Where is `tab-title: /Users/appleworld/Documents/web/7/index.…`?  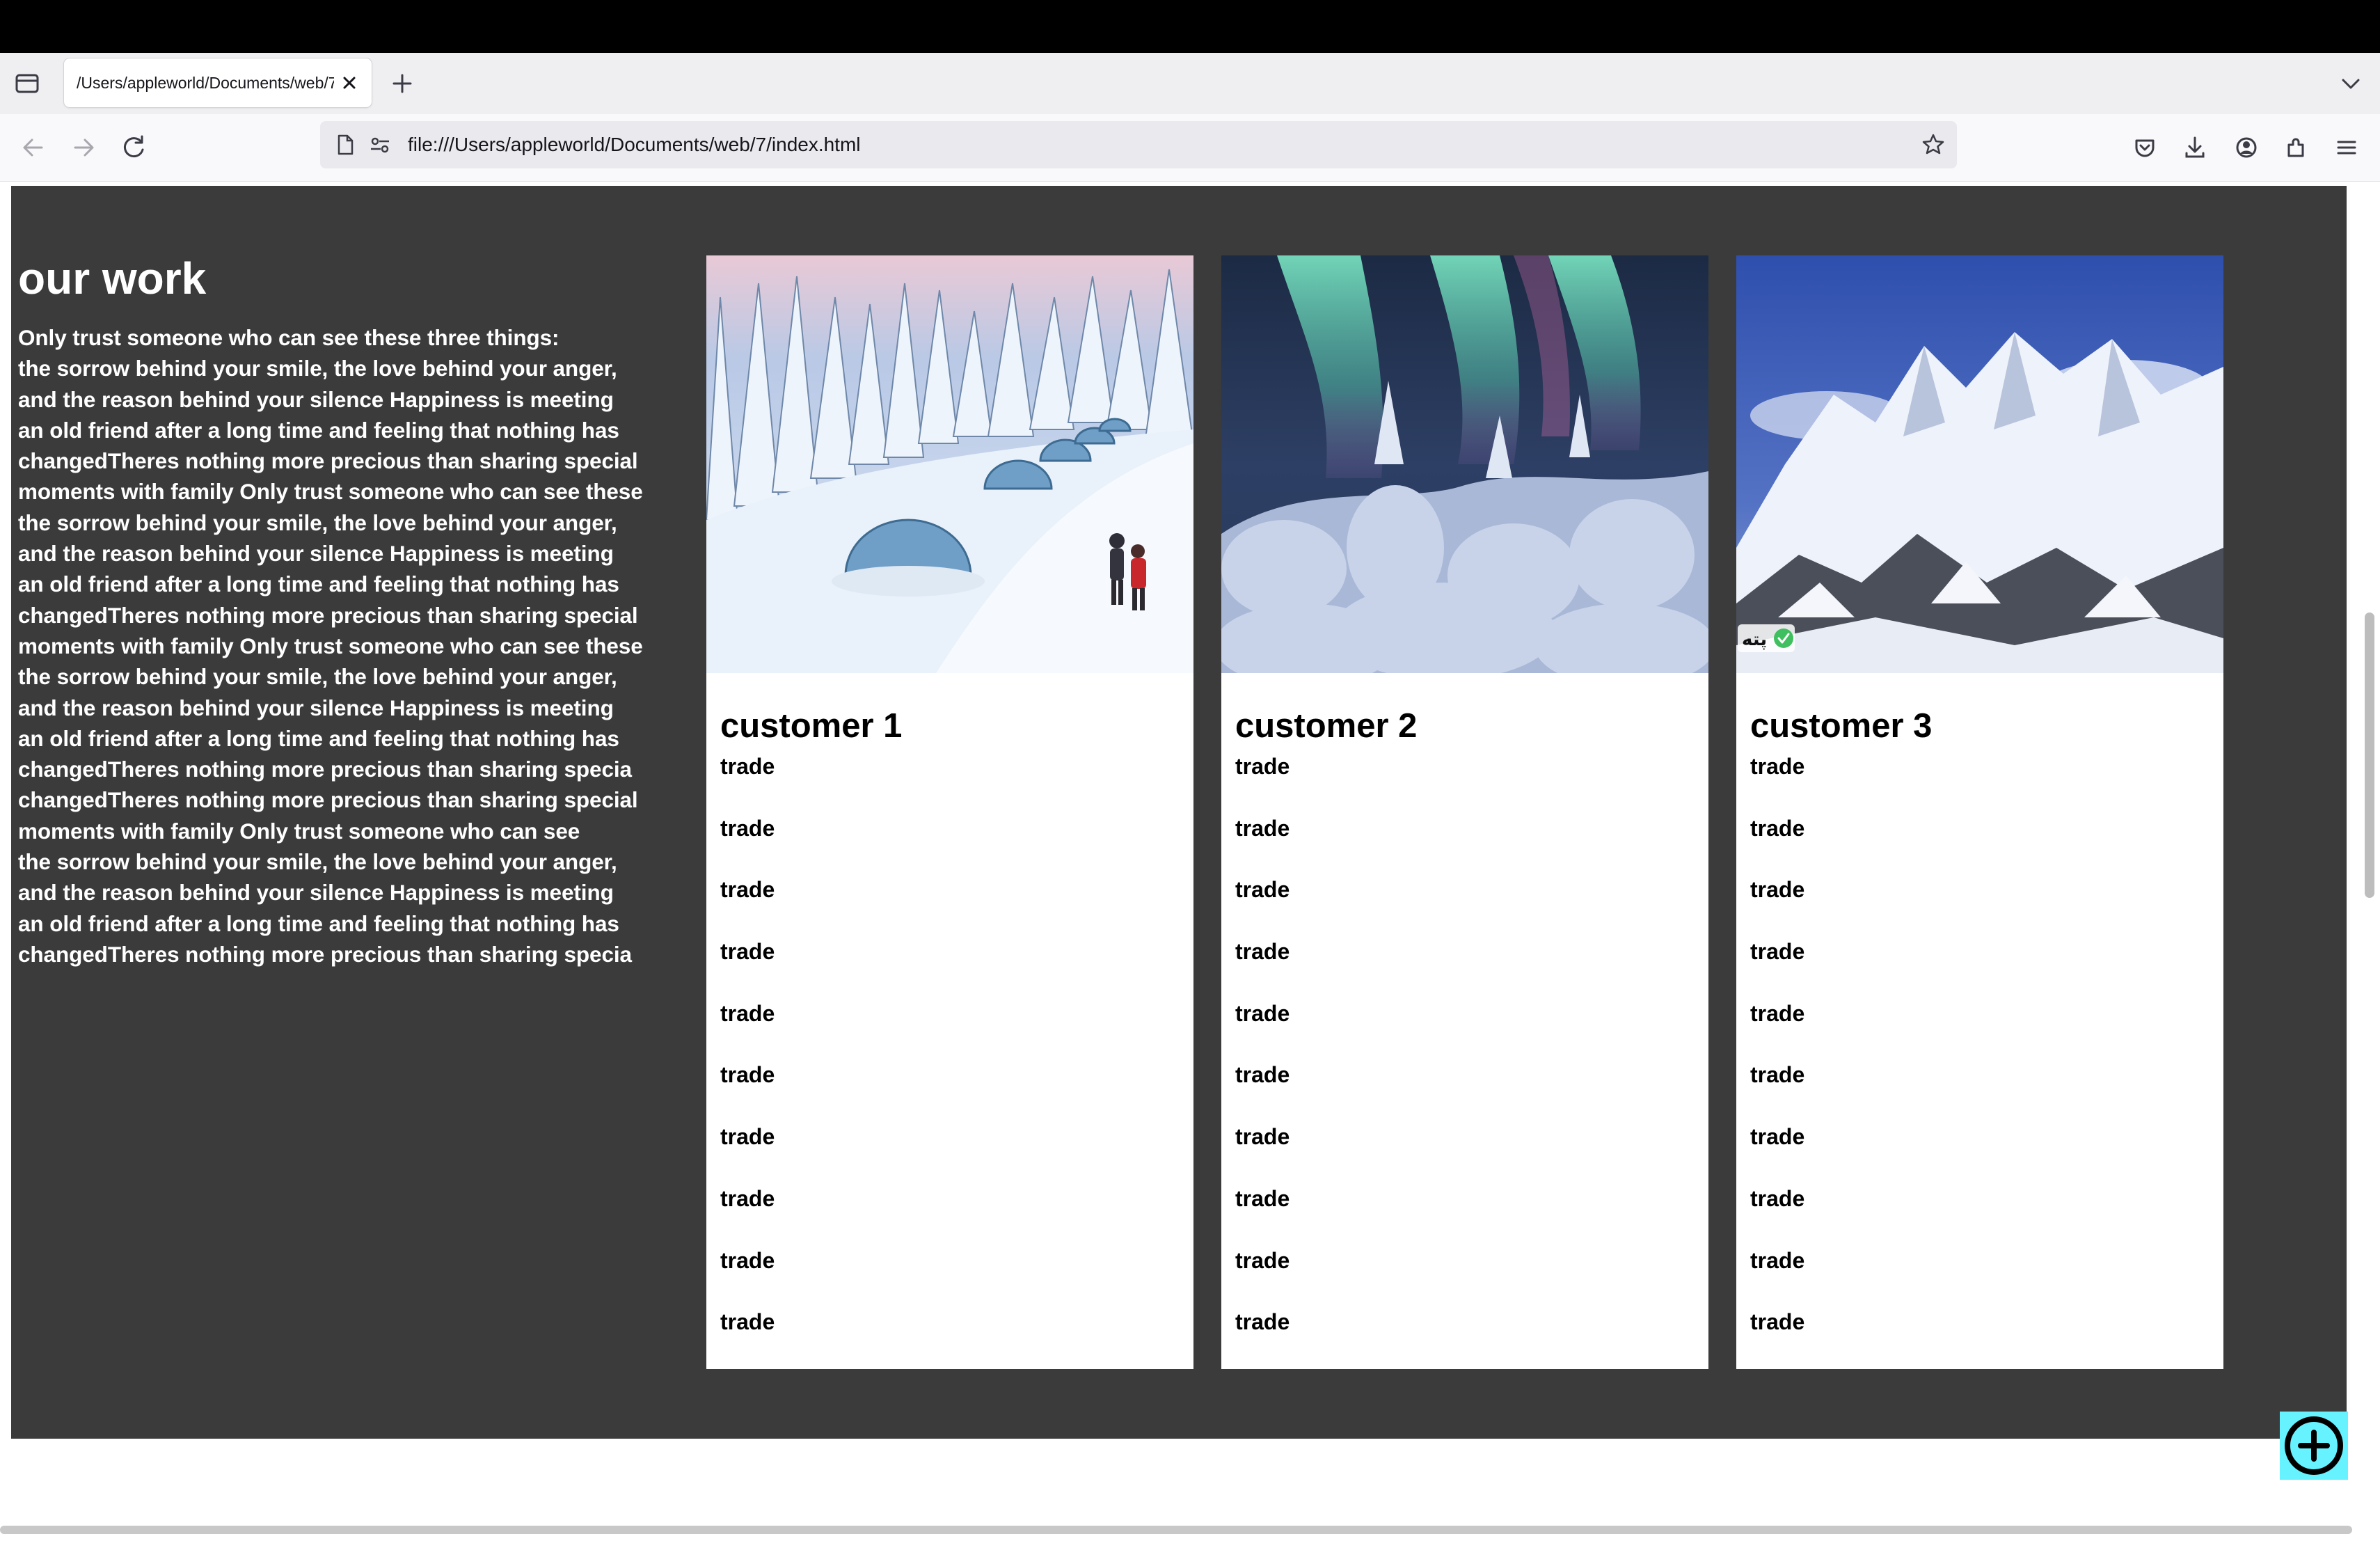
tab-title: /Users/appleworld/Documents/web/7/index.… is located at coordinates (205, 83).